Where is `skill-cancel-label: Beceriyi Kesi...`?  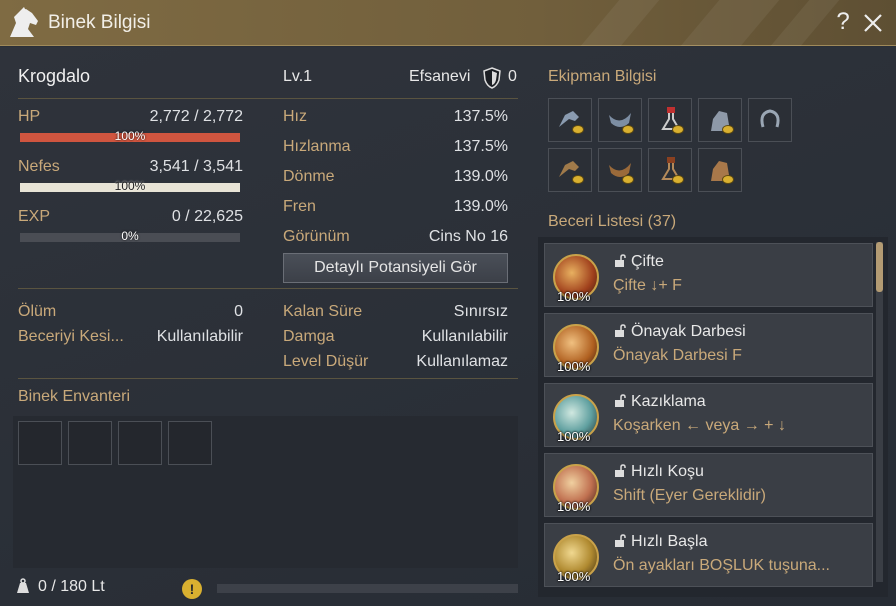 skill-cancel-label: Beceriyi Kesi... is located at coordinates (71, 336).